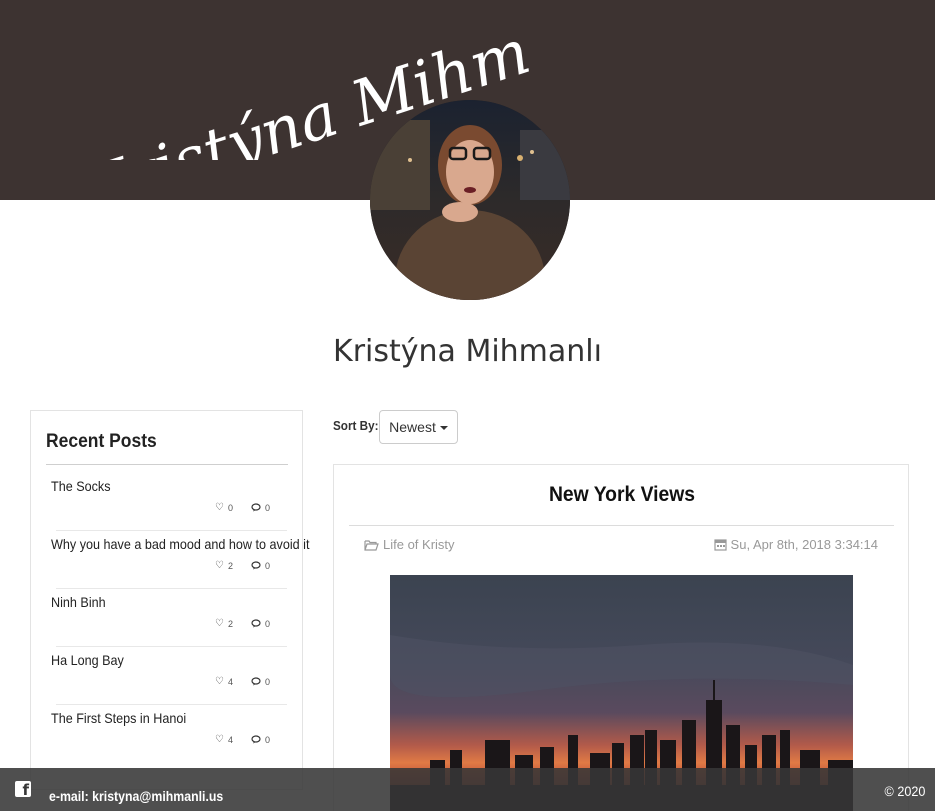 The image size is (935, 811). What do you see at coordinates (177, 623) in the screenshot?
I see `list-item: Ninh Binh ♡ 2 0` at bounding box center [177, 623].